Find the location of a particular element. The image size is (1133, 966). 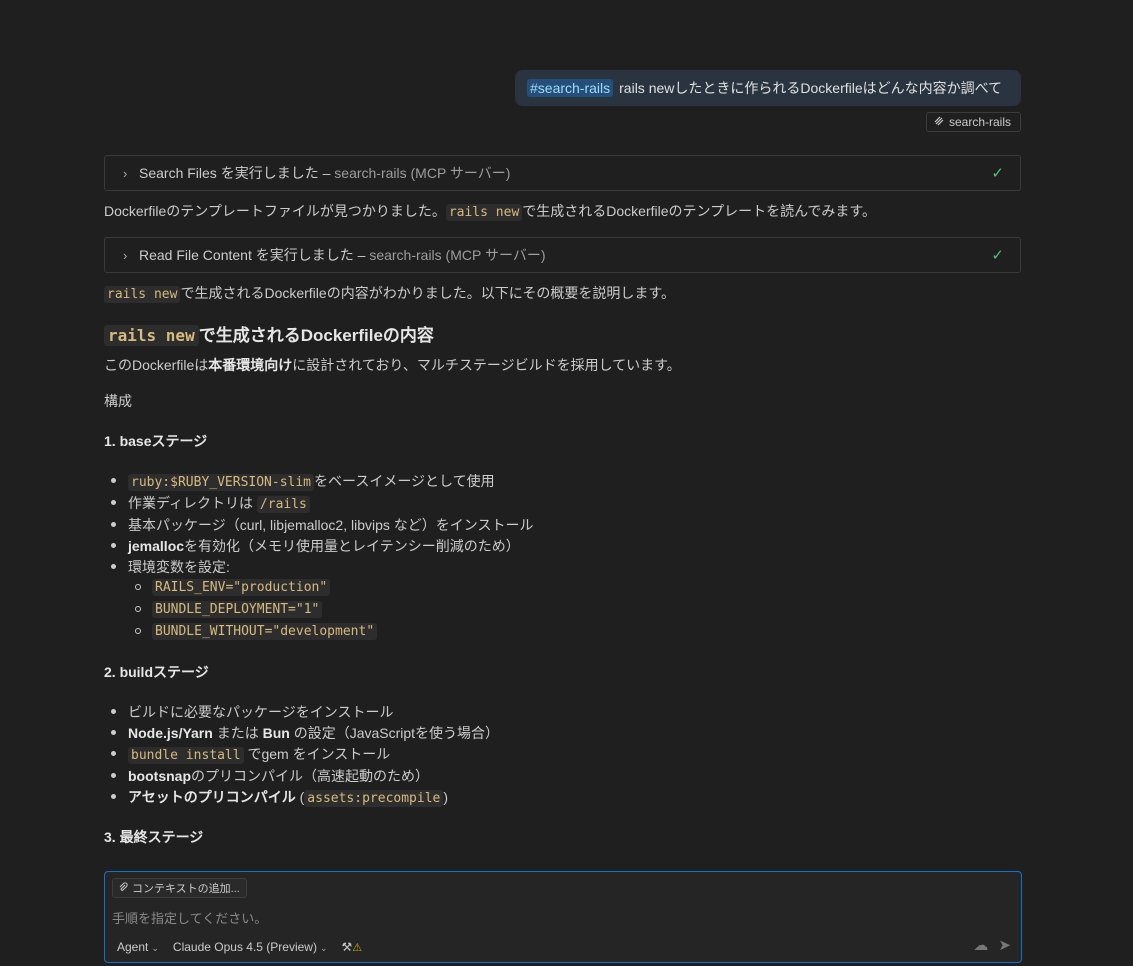

text: でgem をインストール is located at coordinates (317, 754).